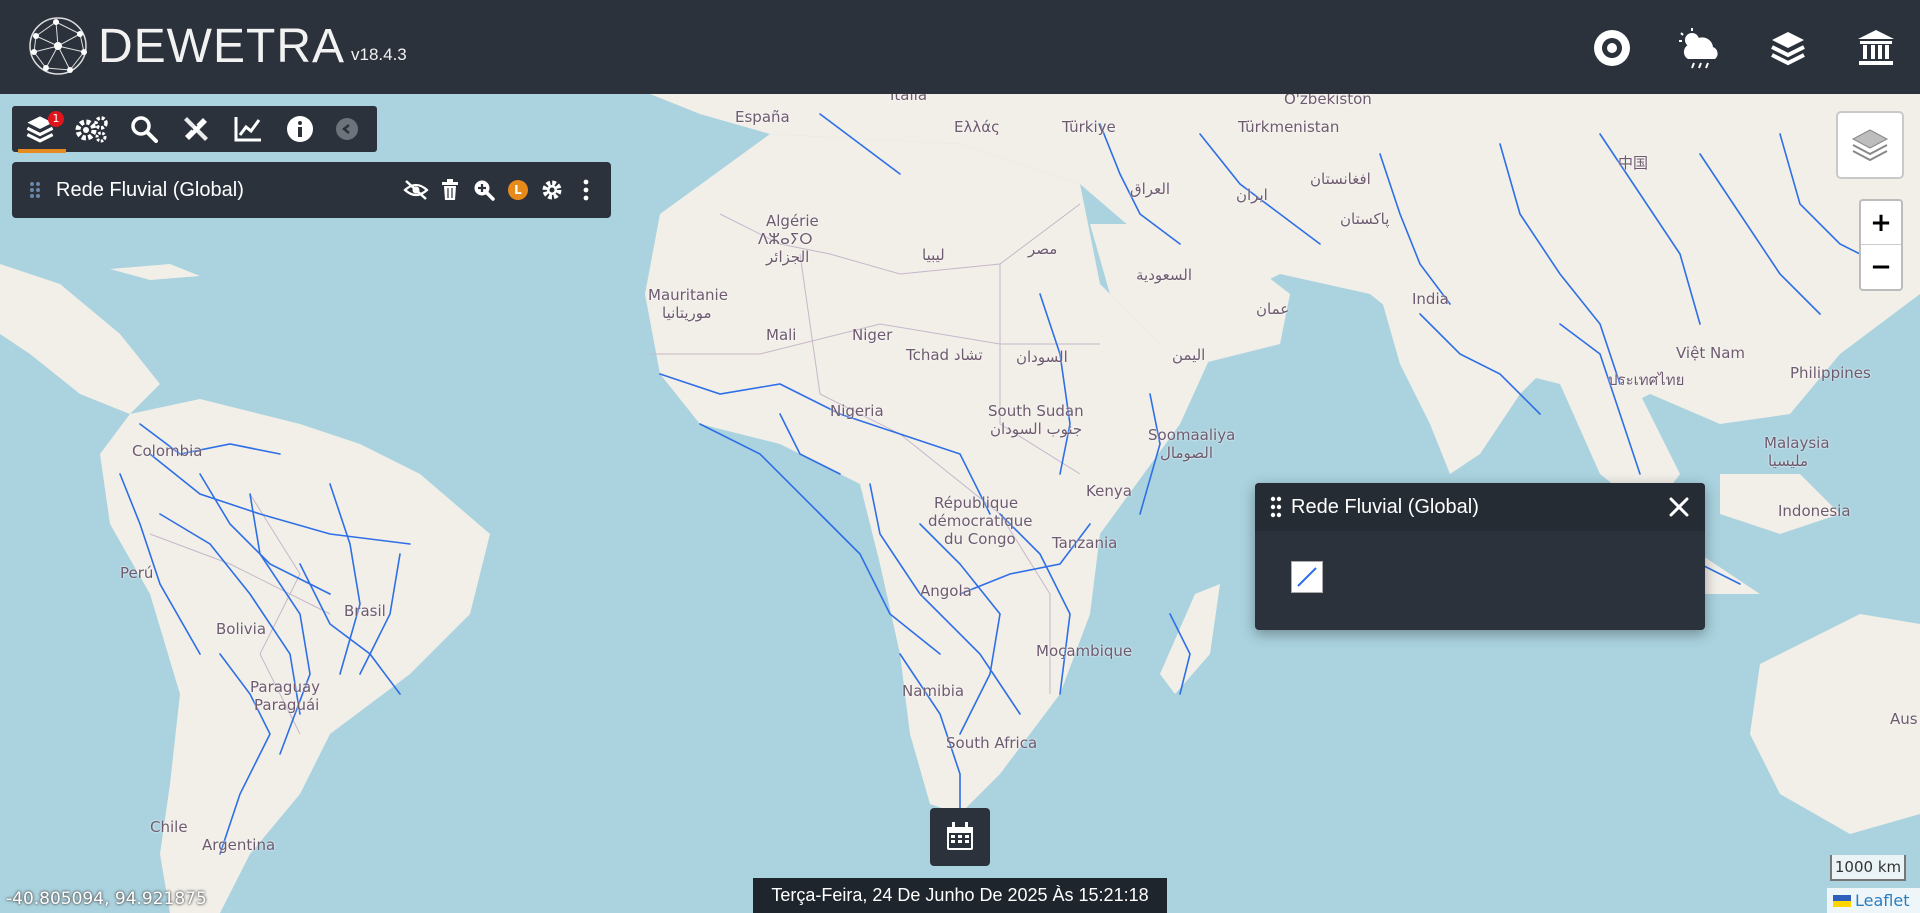  Describe the element at coordinates (311, 190) in the screenshot. I see `active-layer-row: Rede Fluvial (Global) L` at that location.